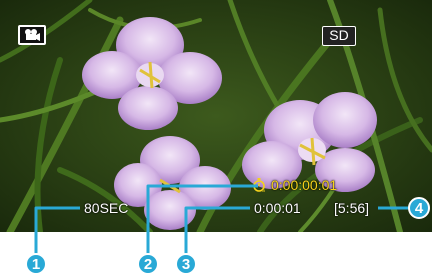 The image size is (432, 276). Describe the element at coordinates (186, 264) in the screenshot. I see `callout-marker-3: 3` at that location.